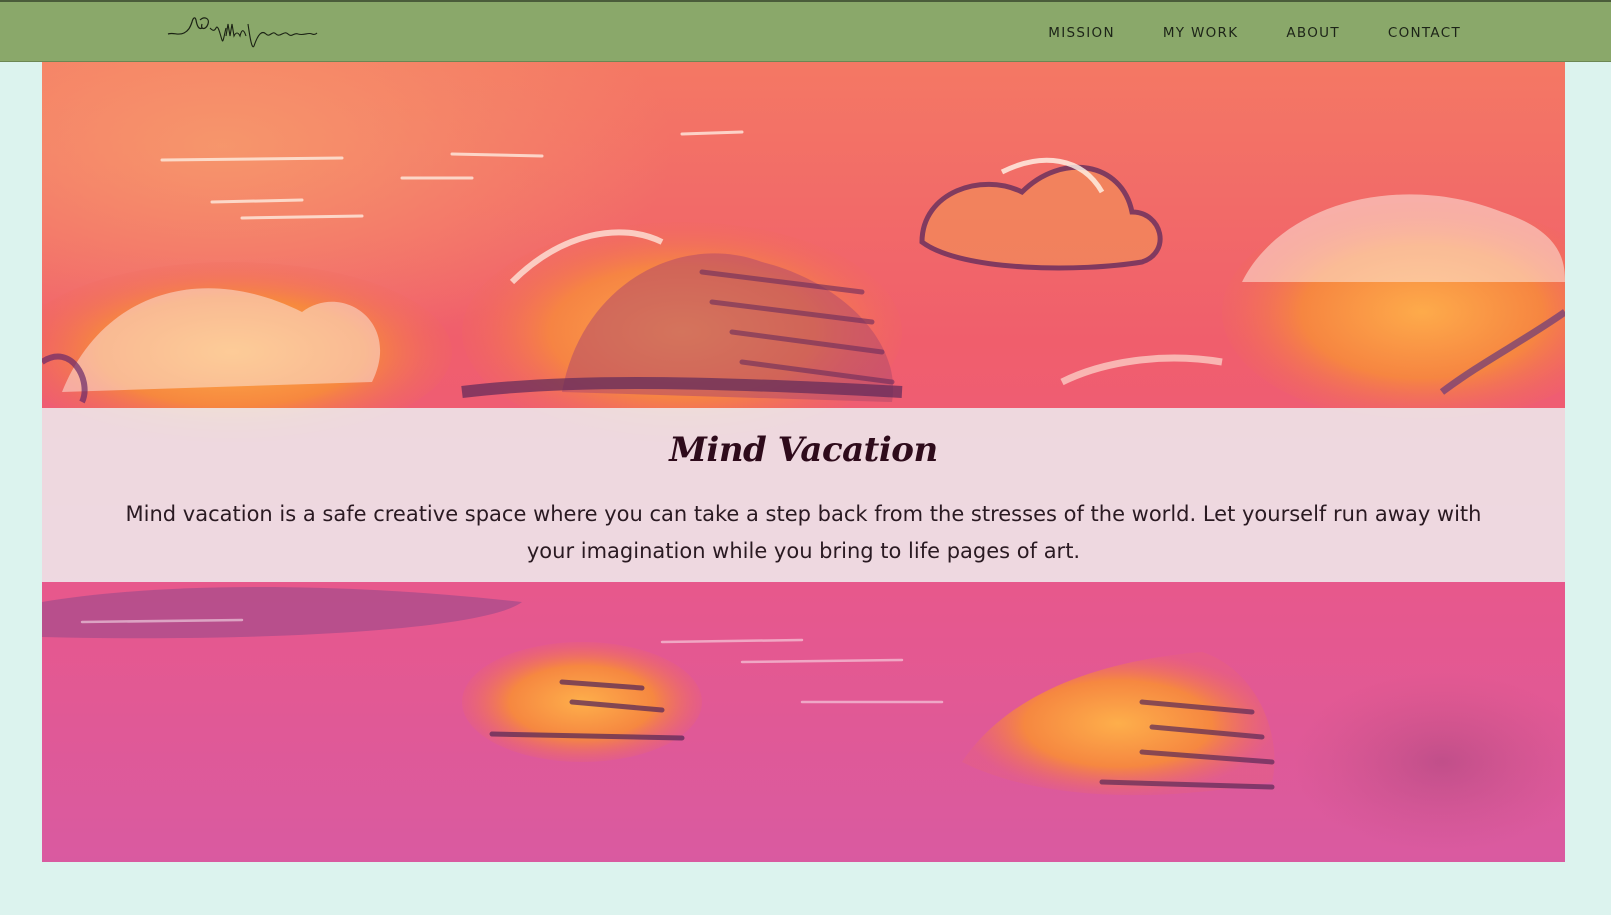  I want to click on nav-link-about: ABOUT, so click(1313, 33).